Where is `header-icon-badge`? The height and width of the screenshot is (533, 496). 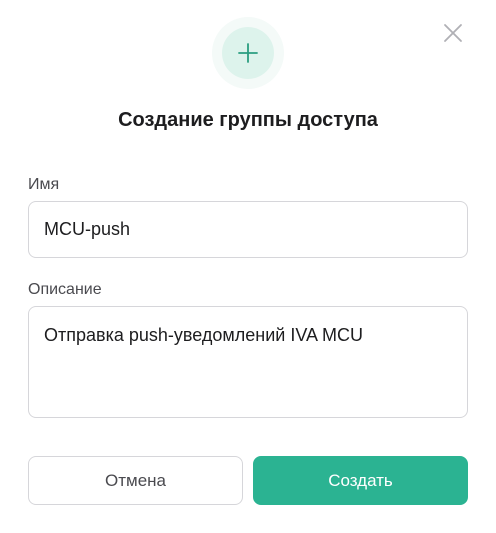
header-icon-badge is located at coordinates (248, 53).